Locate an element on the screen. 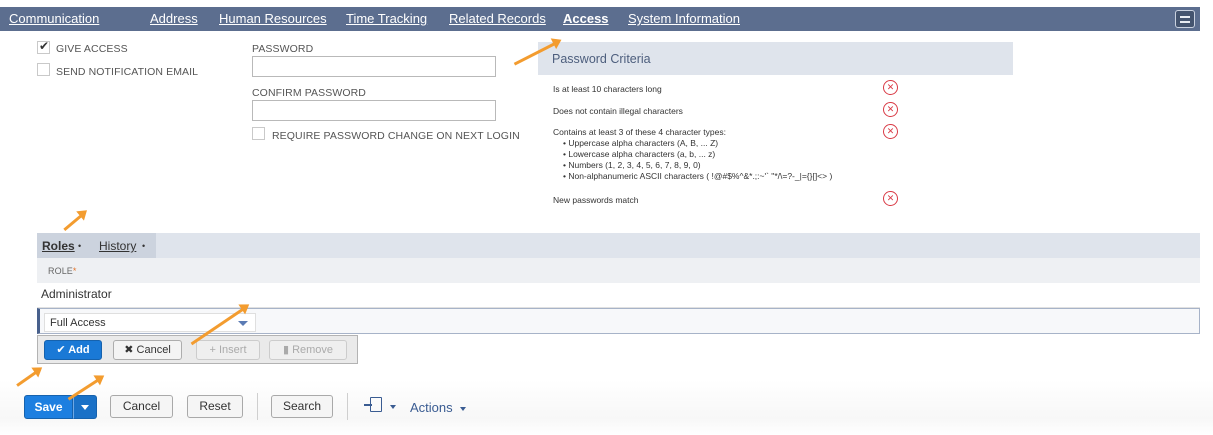  plus-icon: + is located at coordinates (214, 350).